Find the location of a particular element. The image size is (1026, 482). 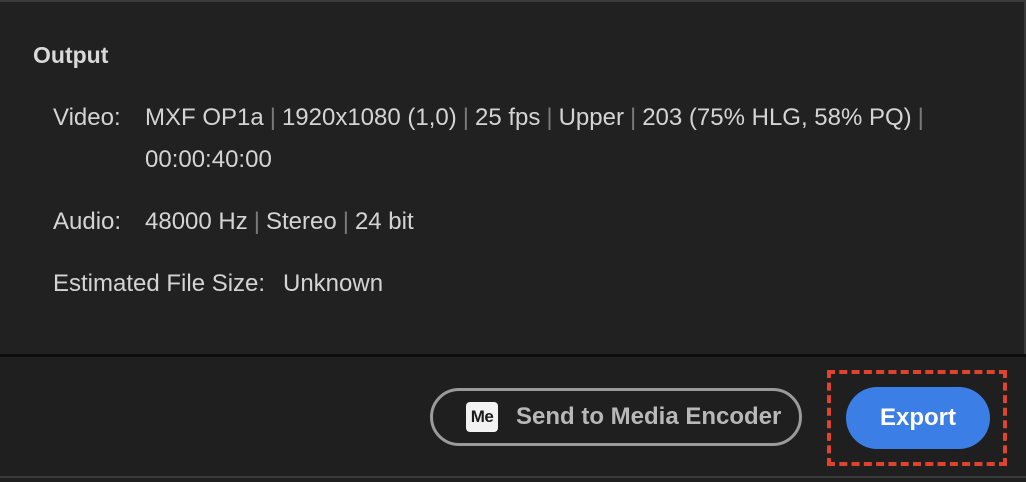

file-size-row: Estimated File Size: Unknown is located at coordinates (218, 284).